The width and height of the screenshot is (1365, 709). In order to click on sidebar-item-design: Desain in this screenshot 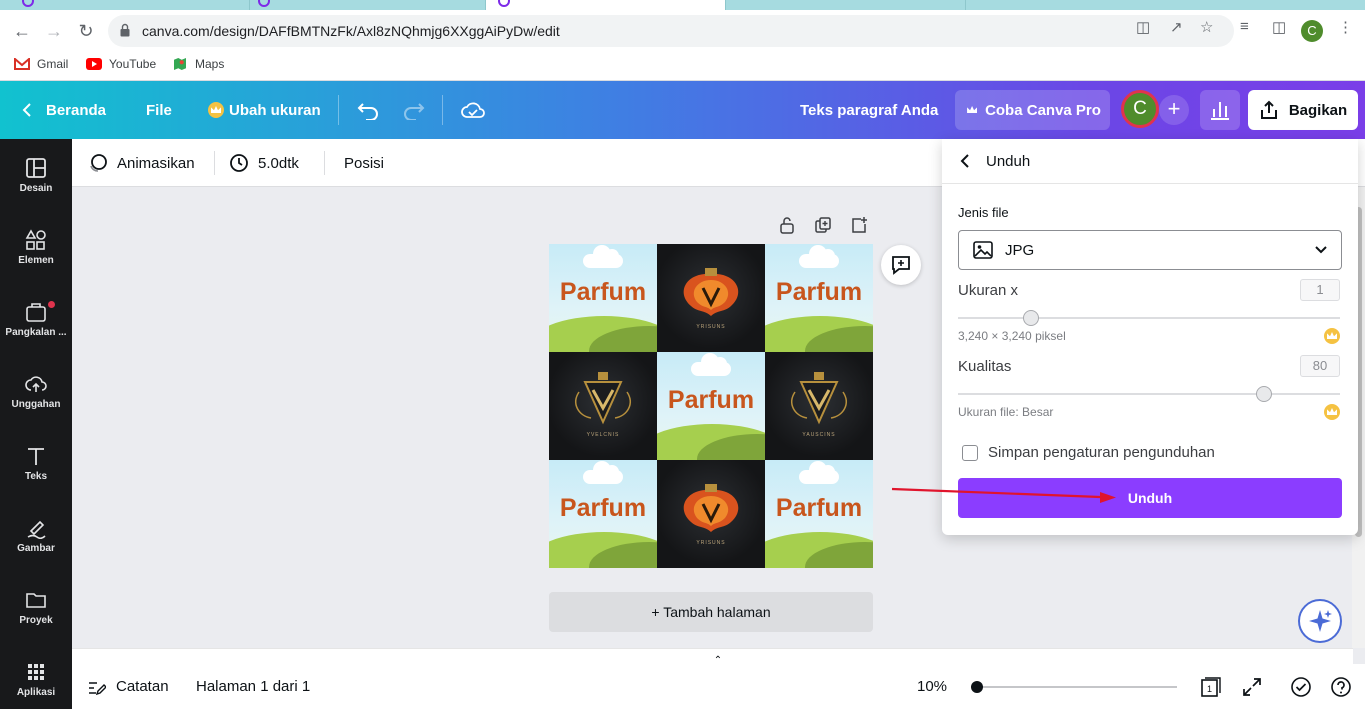, I will do `click(36, 179)`.